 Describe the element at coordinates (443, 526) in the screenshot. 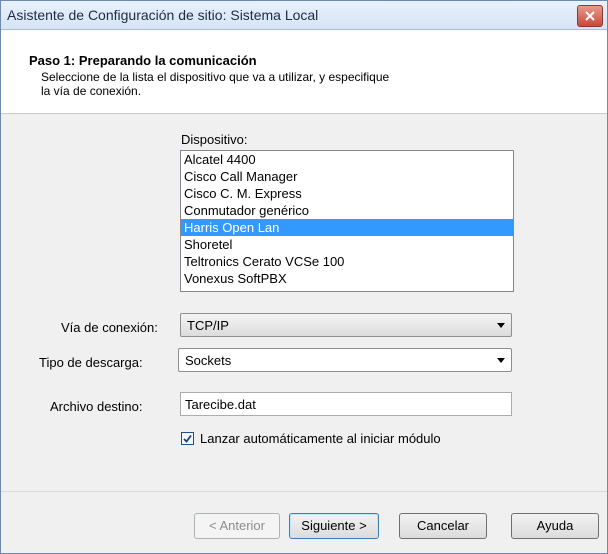

I see `cancel-button: Cancelar` at that location.